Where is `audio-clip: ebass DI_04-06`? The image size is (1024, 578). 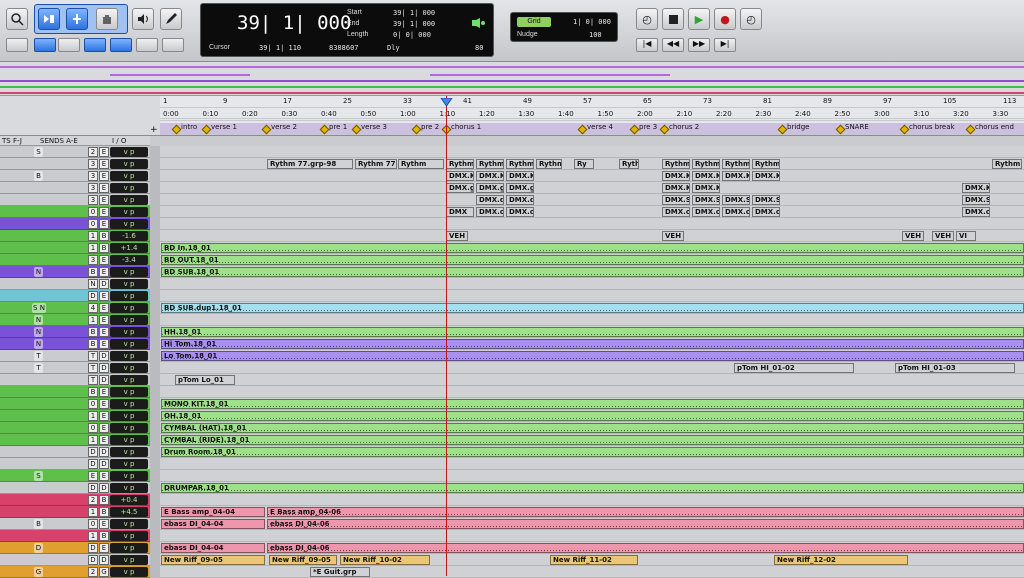 audio-clip: ebass DI_04-06 is located at coordinates (645, 548).